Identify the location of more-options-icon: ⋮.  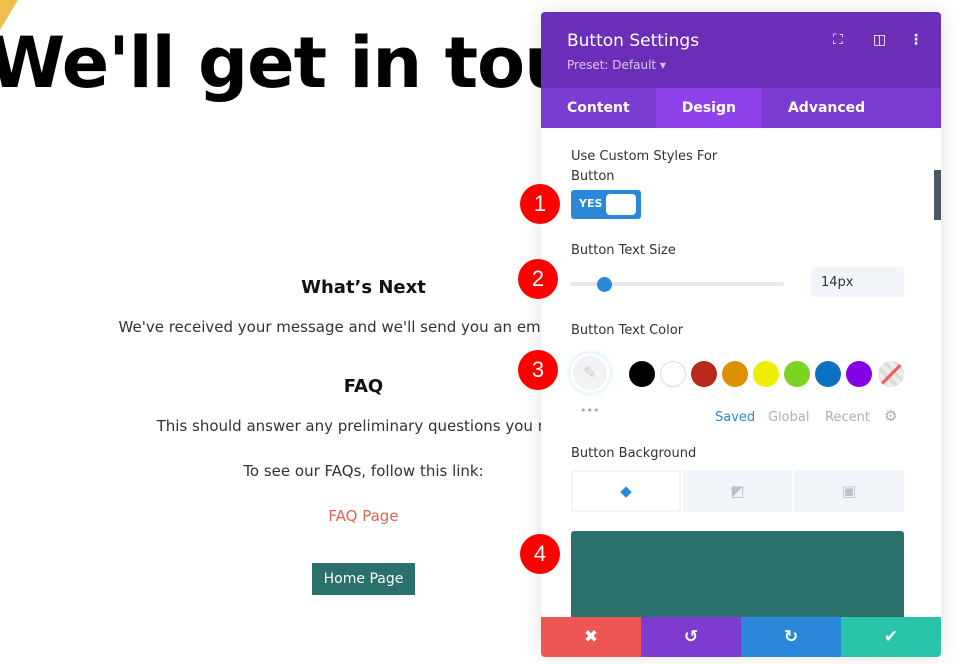
(916, 40).